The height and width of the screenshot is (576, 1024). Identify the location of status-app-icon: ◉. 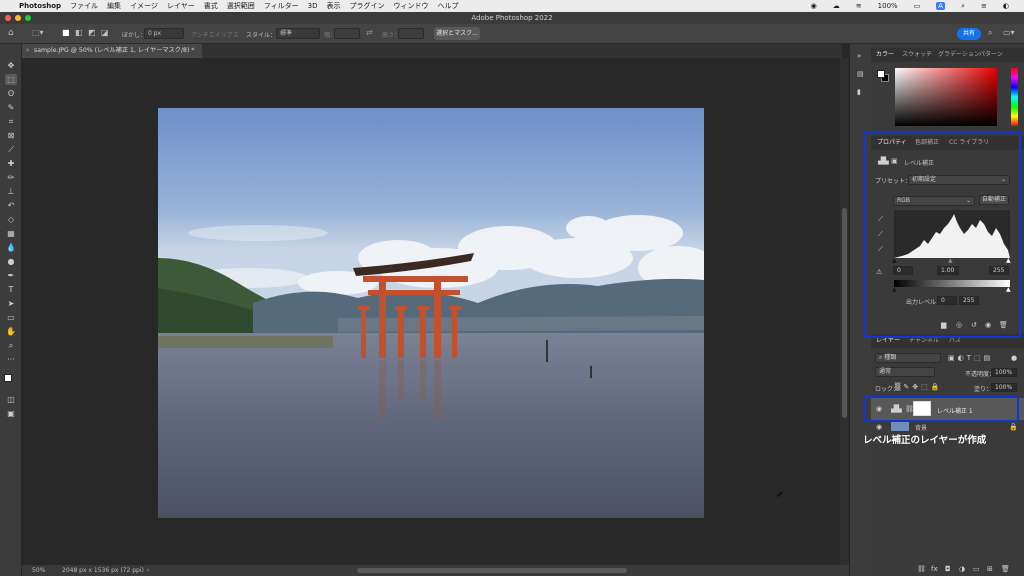
(814, 6).